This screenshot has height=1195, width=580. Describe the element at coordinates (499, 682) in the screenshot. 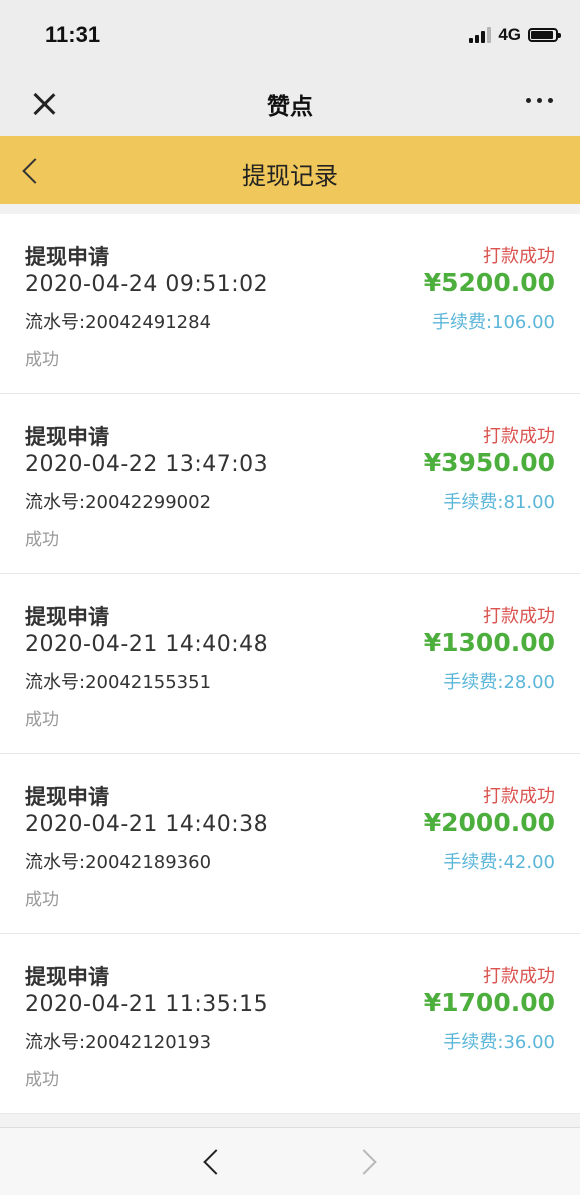

I see `record-fee: 手续费:28.00` at that location.